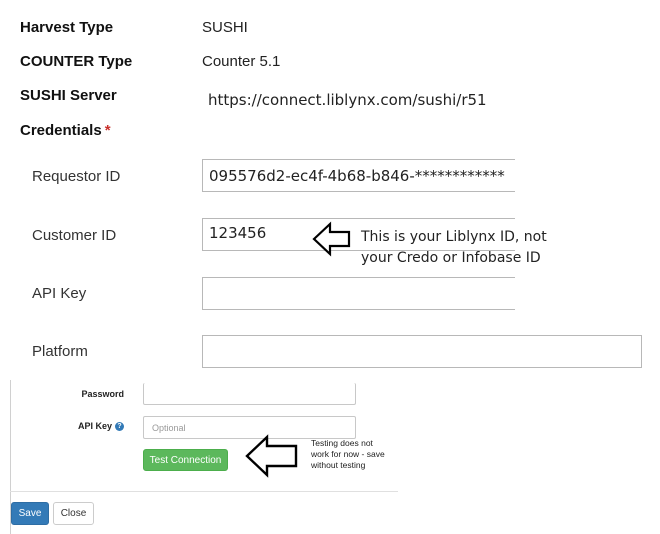 The image size is (660, 534). Describe the element at coordinates (249, 394) in the screenshot. I see `password-input` at that location.